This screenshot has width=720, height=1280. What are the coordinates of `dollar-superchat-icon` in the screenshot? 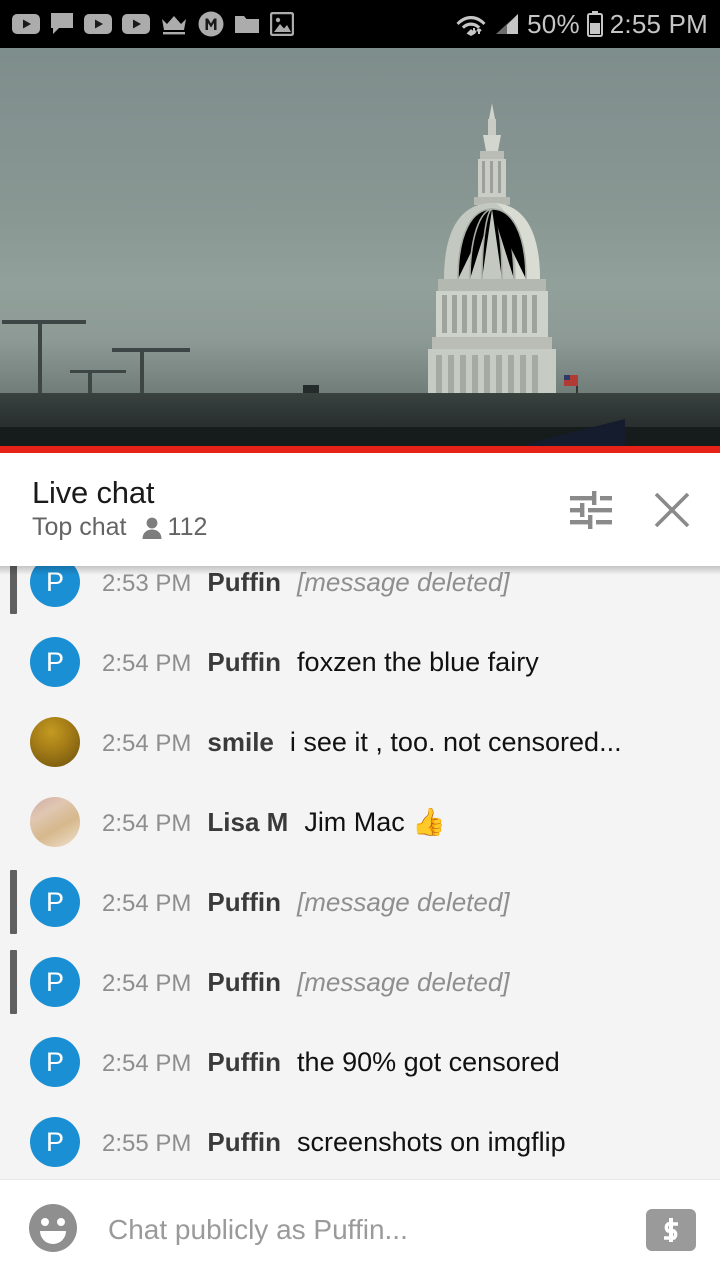 It's located at (671, 1230).